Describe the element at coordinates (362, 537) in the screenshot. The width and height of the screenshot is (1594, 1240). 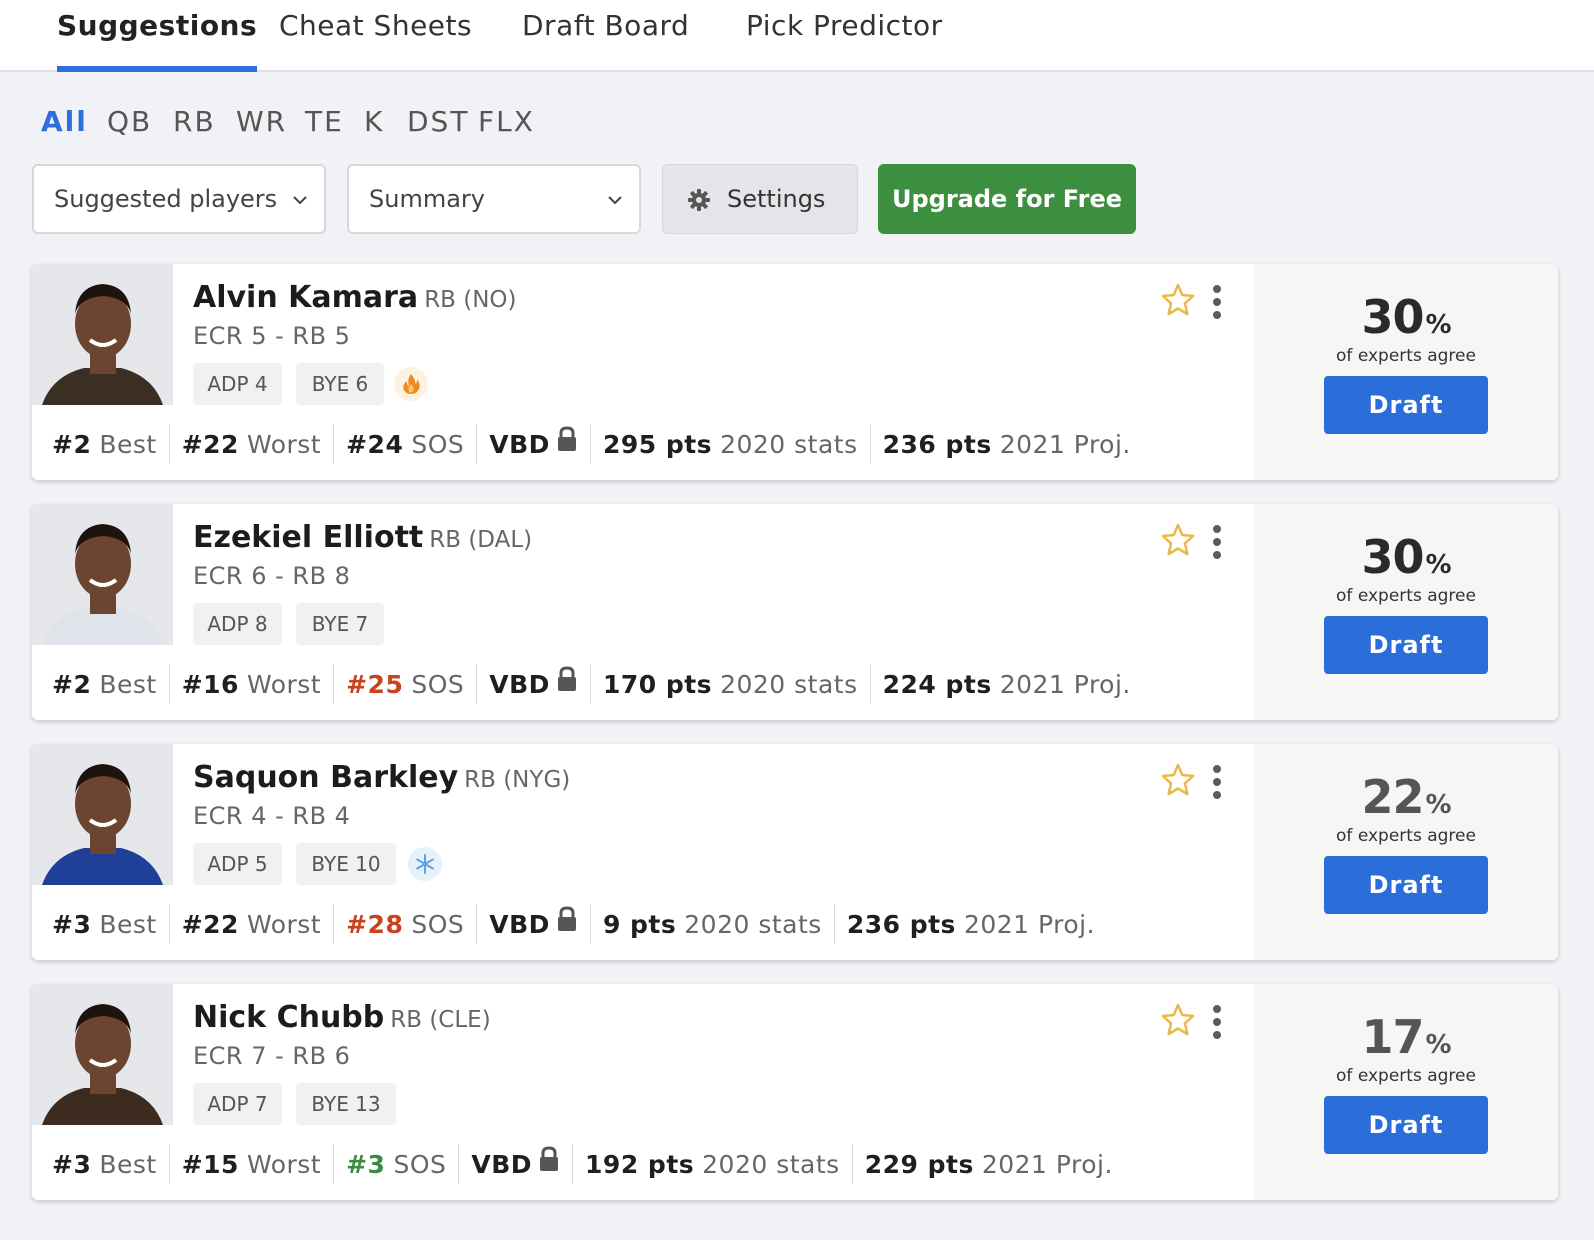
I see `player-name: Ezekiel Elliott RB (DAL)` at that location.